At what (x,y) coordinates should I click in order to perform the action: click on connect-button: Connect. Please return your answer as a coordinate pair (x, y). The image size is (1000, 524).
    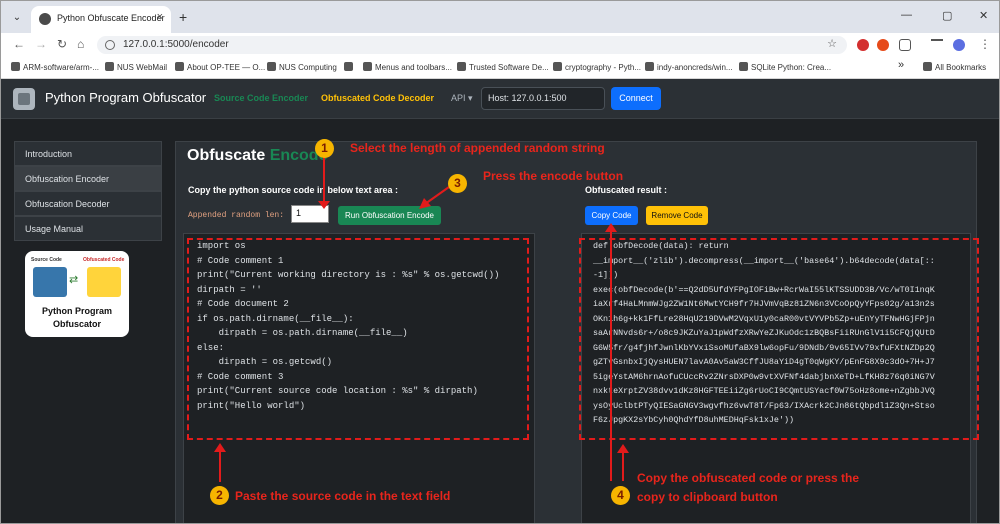
    Looking at the image, I should click on (636, 98).